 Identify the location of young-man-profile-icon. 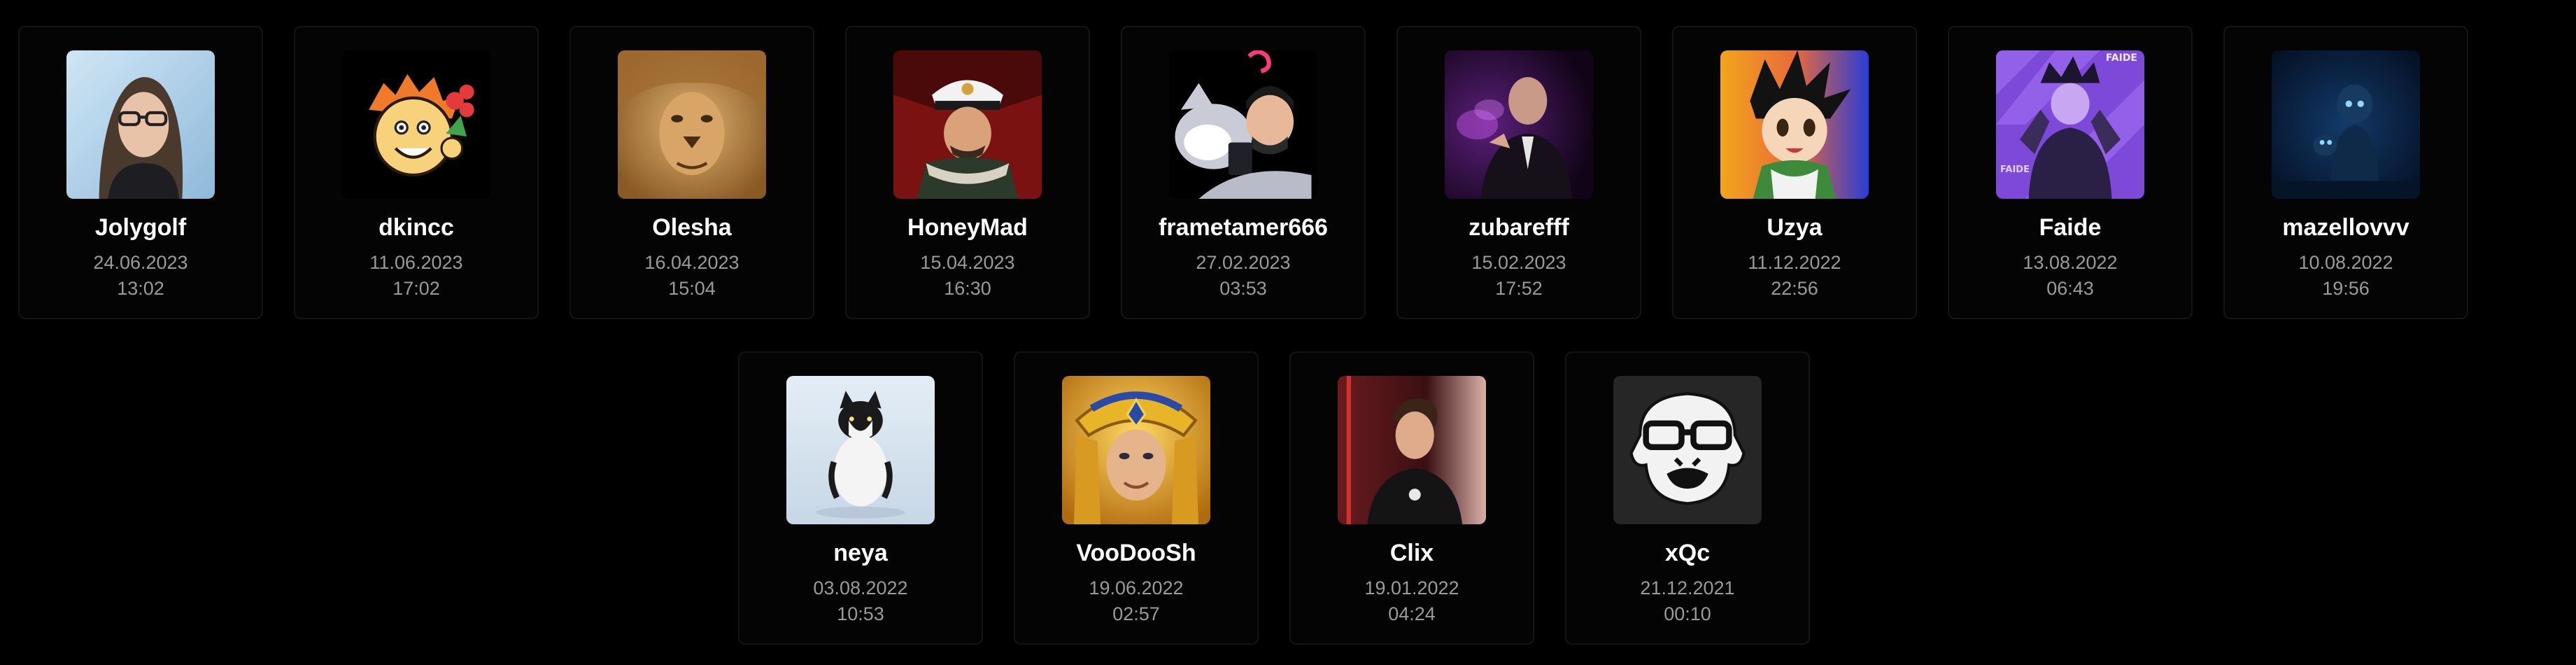
(1412, 450).